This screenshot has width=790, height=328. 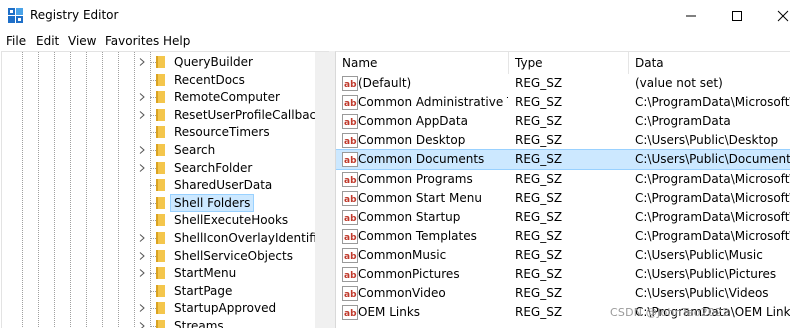 I want to click on minimize-button, so click(x=691, y=15).